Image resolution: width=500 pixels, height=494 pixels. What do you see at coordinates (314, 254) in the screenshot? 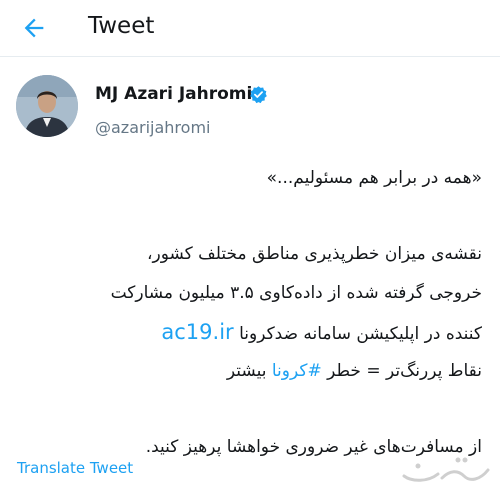
I see `tweet-line: نقشه‌ی میزان خطرپذیری مناطق مختلف کشور،` at bounding box center [314, 254].